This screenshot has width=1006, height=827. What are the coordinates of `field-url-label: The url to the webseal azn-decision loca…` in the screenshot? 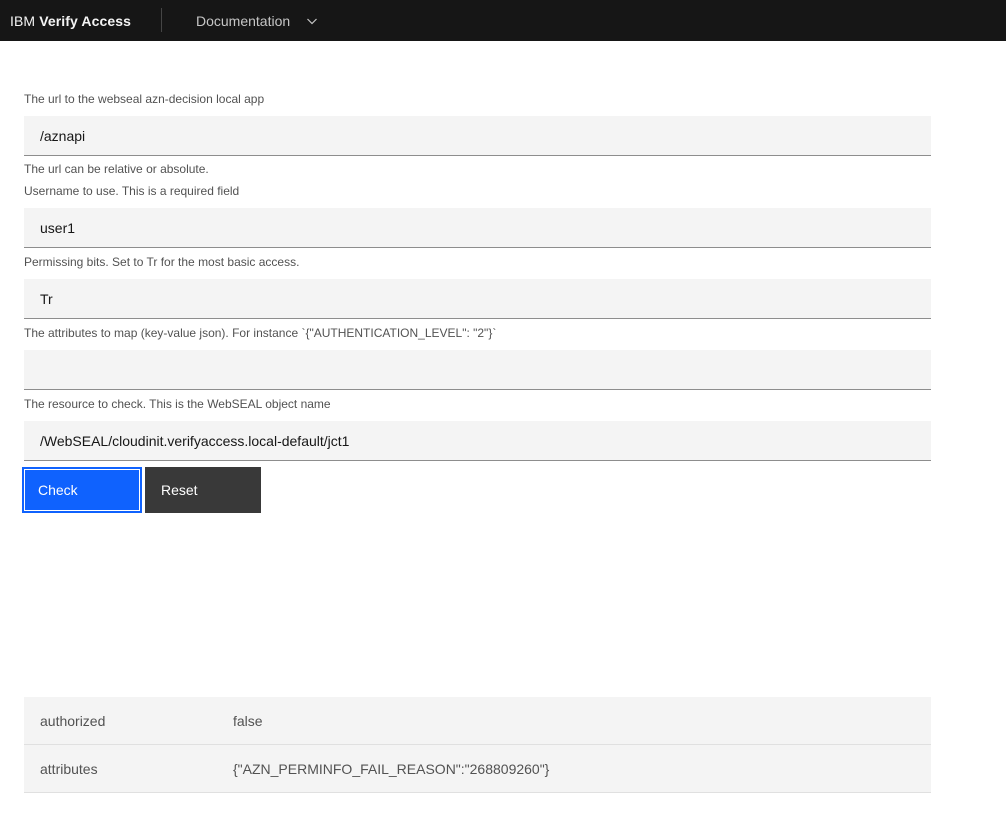 It's located at (144, 99).